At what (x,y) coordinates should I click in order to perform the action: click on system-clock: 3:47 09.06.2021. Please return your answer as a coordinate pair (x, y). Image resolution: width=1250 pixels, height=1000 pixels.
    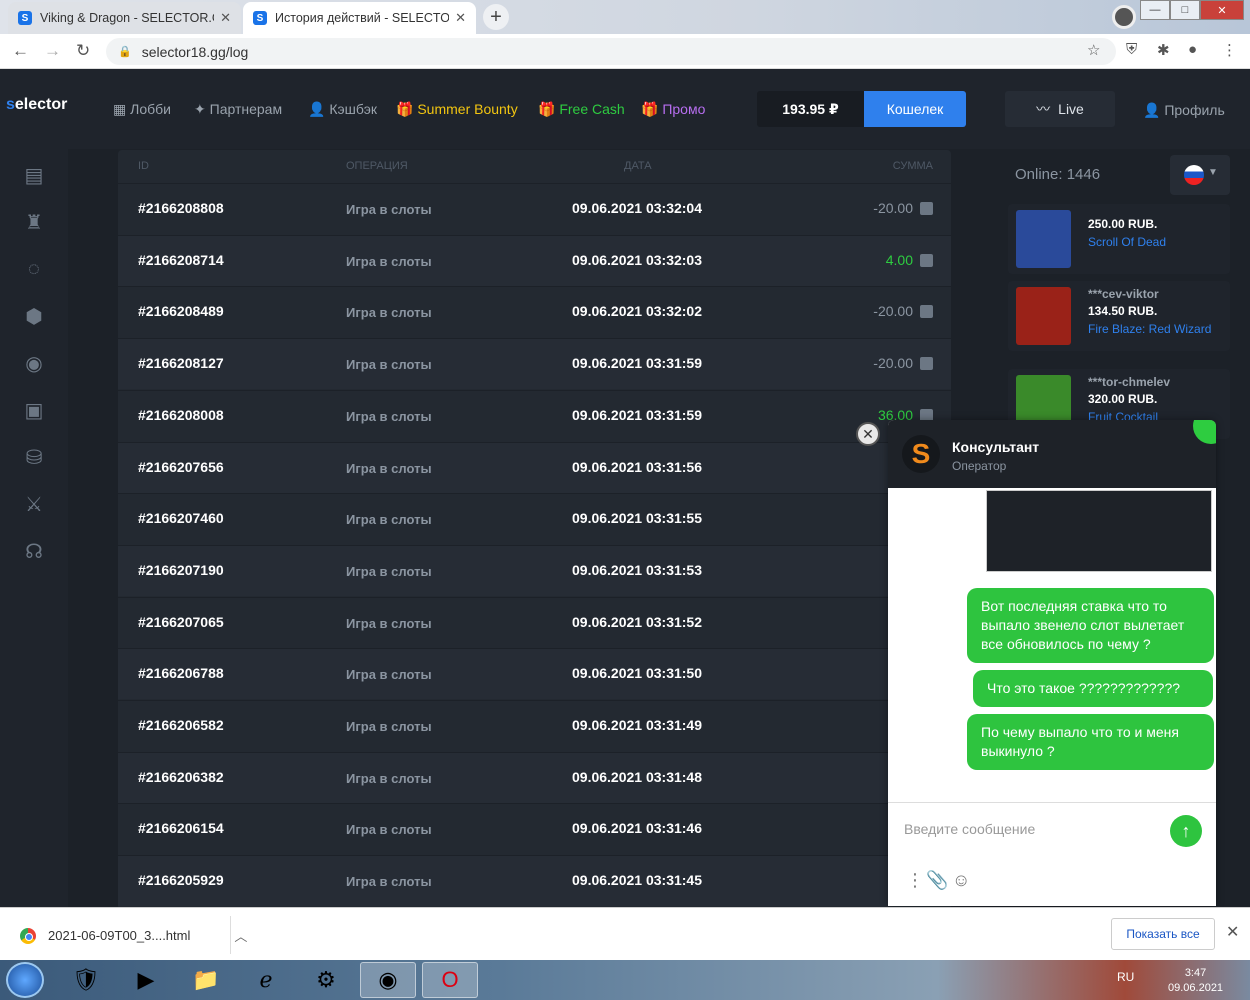
    Looking at the image, I should click on (1195, 981).